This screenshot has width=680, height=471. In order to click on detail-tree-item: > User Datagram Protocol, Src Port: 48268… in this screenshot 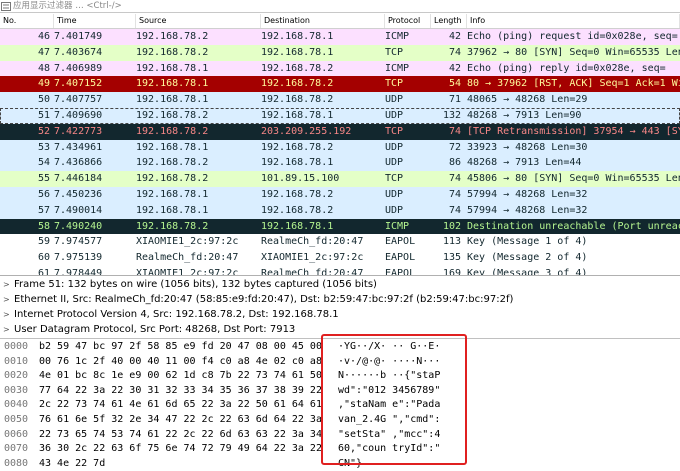, I will do `click(340, 329)`.